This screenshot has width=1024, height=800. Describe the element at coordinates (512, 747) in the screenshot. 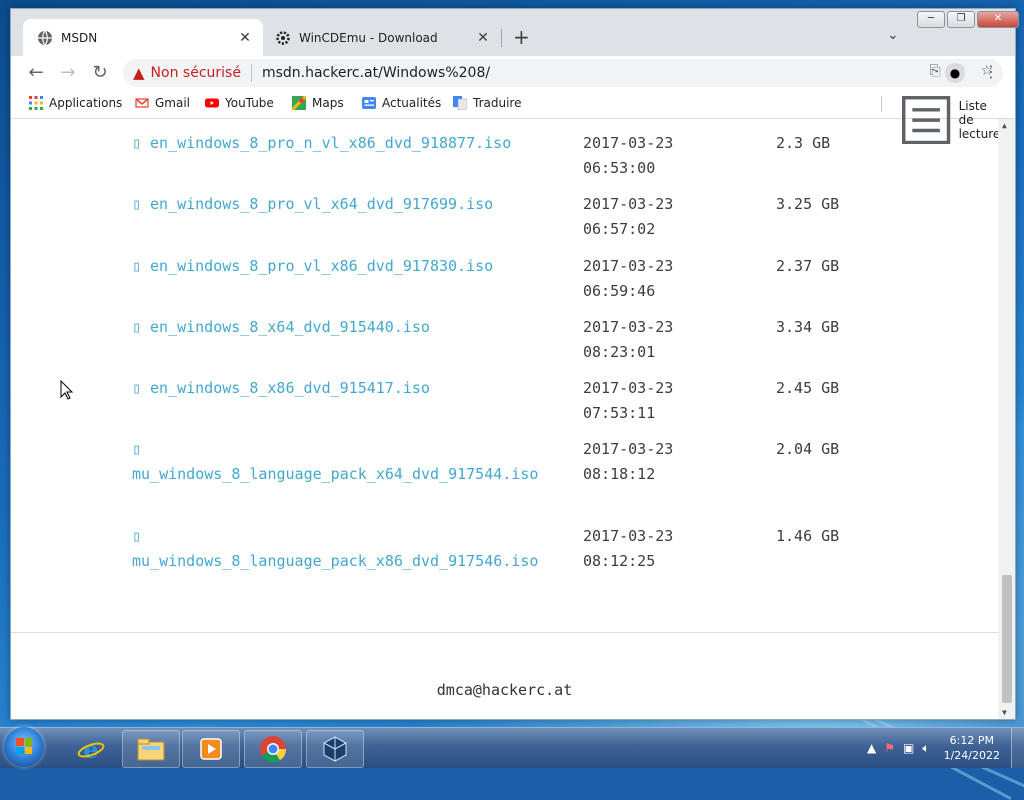

I see `windows-taskbar: e ▲ ⚑ ▣ 🔈︎ 6:12 PM 1/24/2022` at that location.